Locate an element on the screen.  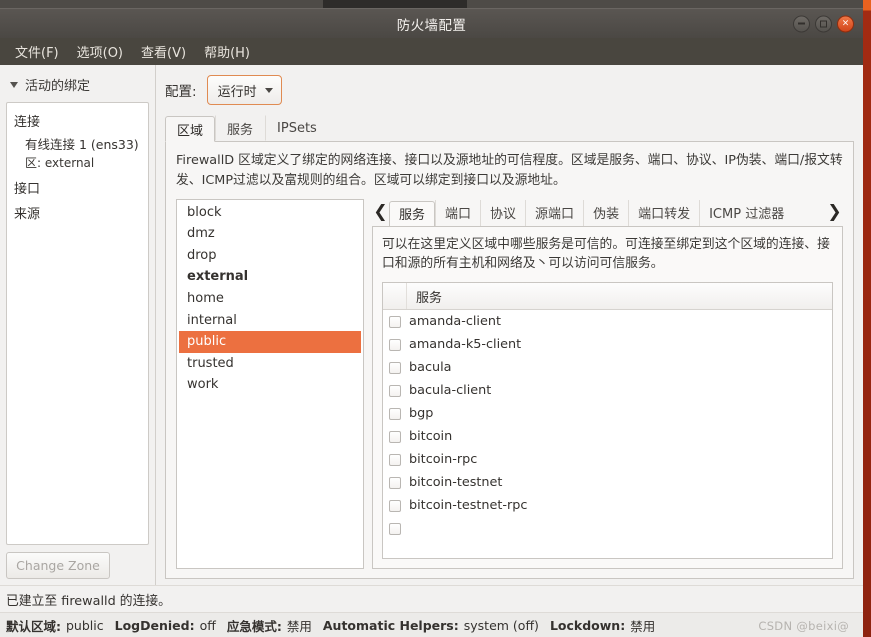
service-name: bitcoin-testnet-rpc is located at coordinates (468, 506).